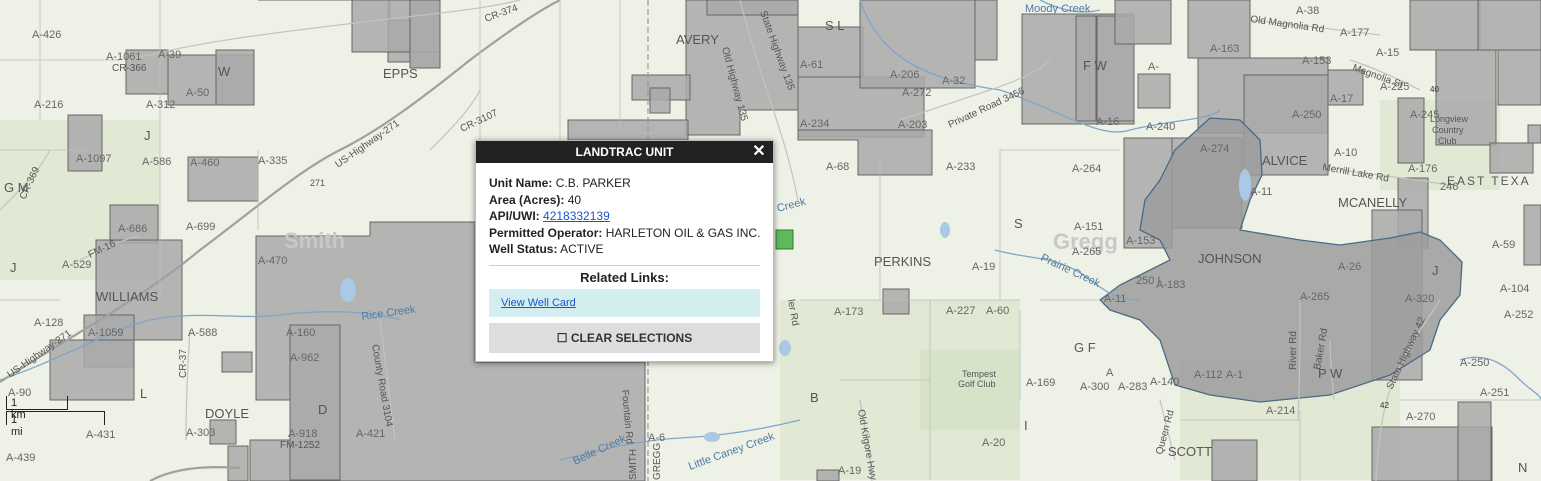 This screenshot has width=1541, height=481. I want to click on field-label: Unit Name:, so click(521, 183).